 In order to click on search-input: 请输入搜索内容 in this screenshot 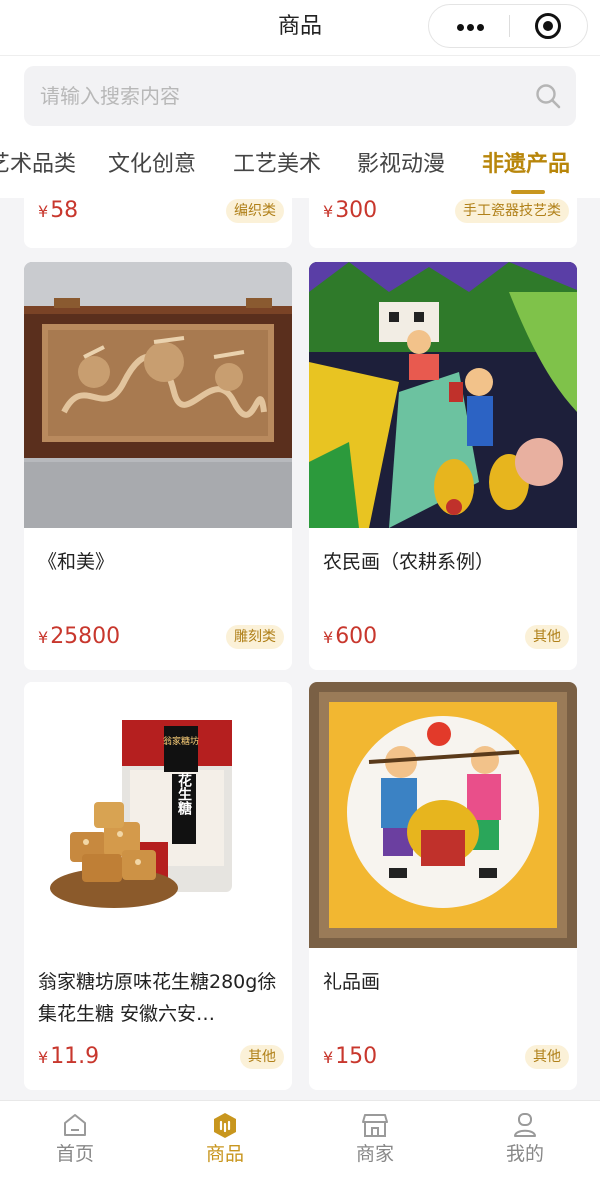, I will do `click(300, 96)`.